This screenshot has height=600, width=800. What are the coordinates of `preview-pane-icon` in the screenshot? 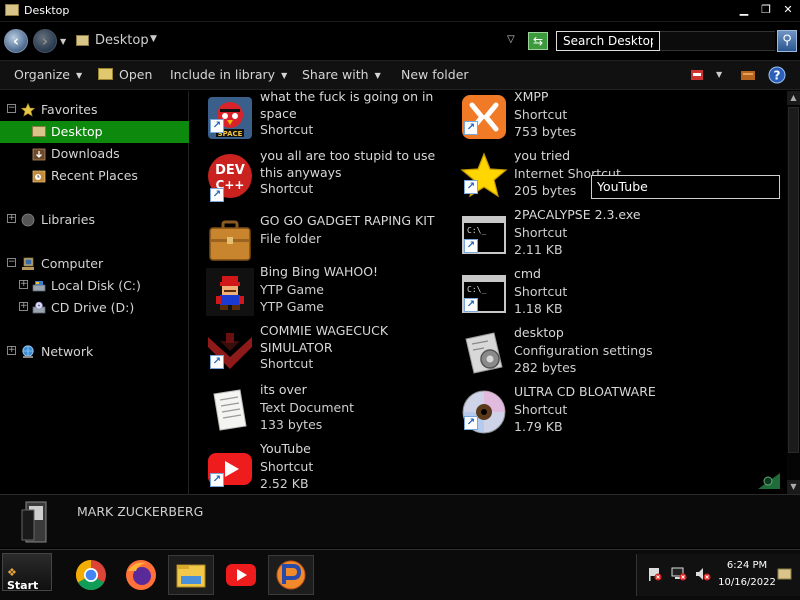 It's located at (748, 76).